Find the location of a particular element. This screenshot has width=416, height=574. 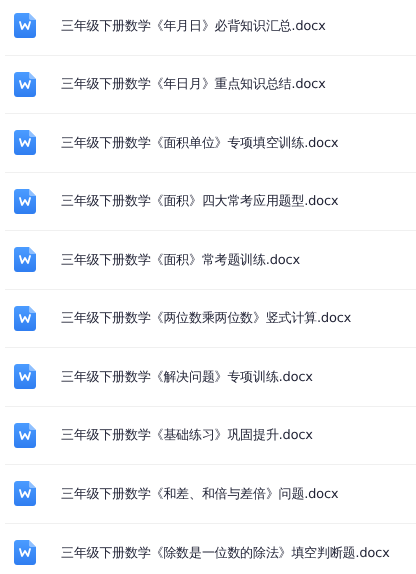

file-name: 三年级下册数学《基础练习》巩固提升.docx is located at coordinates (187, 435).